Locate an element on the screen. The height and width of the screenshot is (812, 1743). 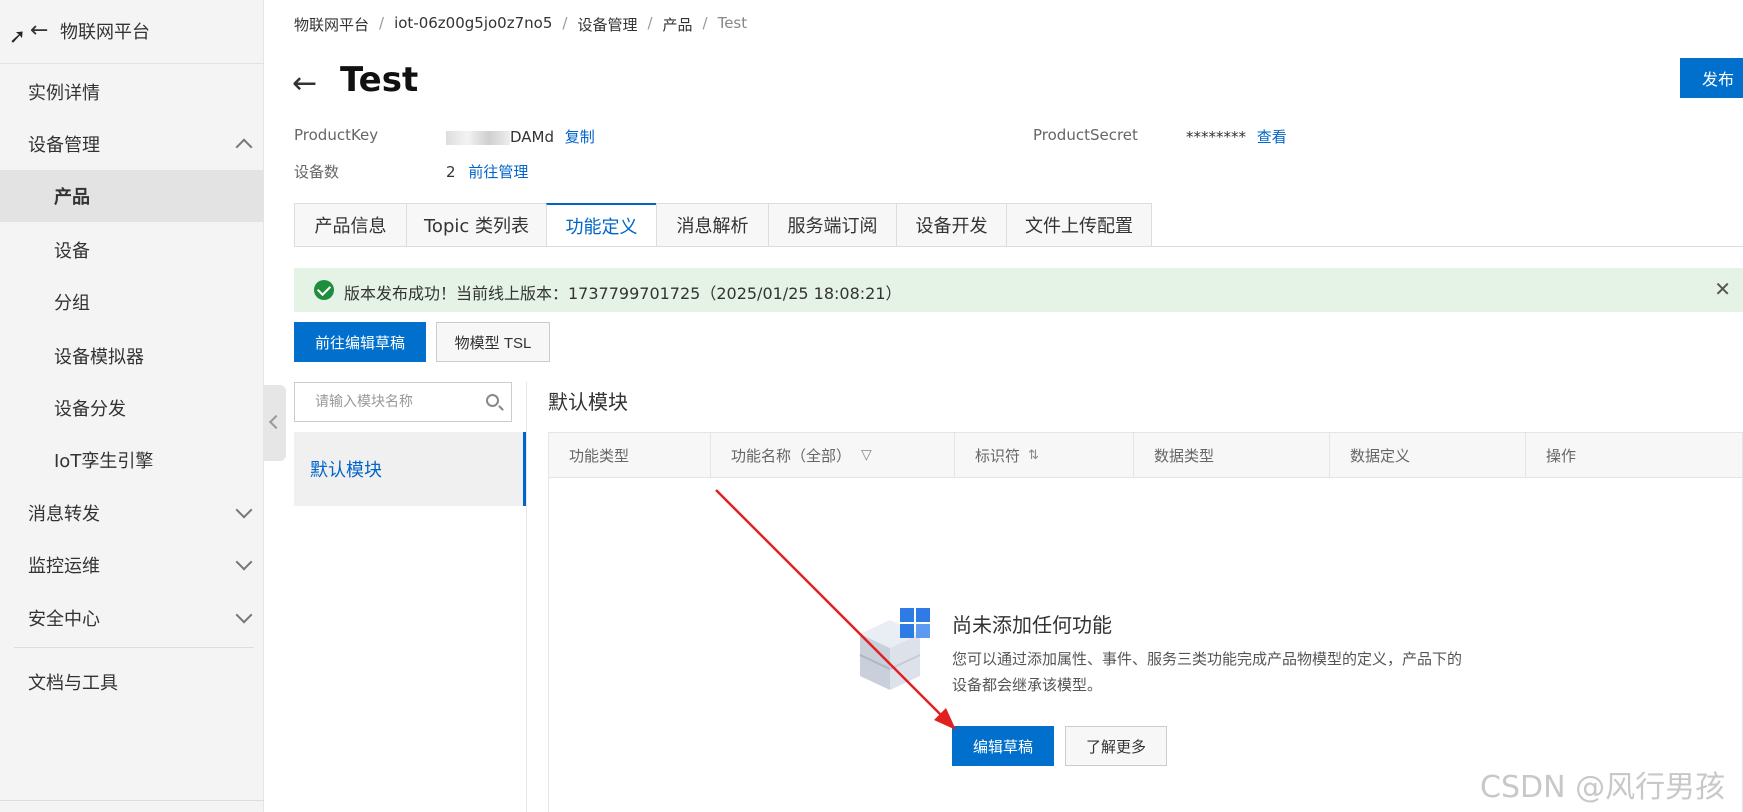
sidebar-item-group: 分组 is located at coordinates (132, 302).